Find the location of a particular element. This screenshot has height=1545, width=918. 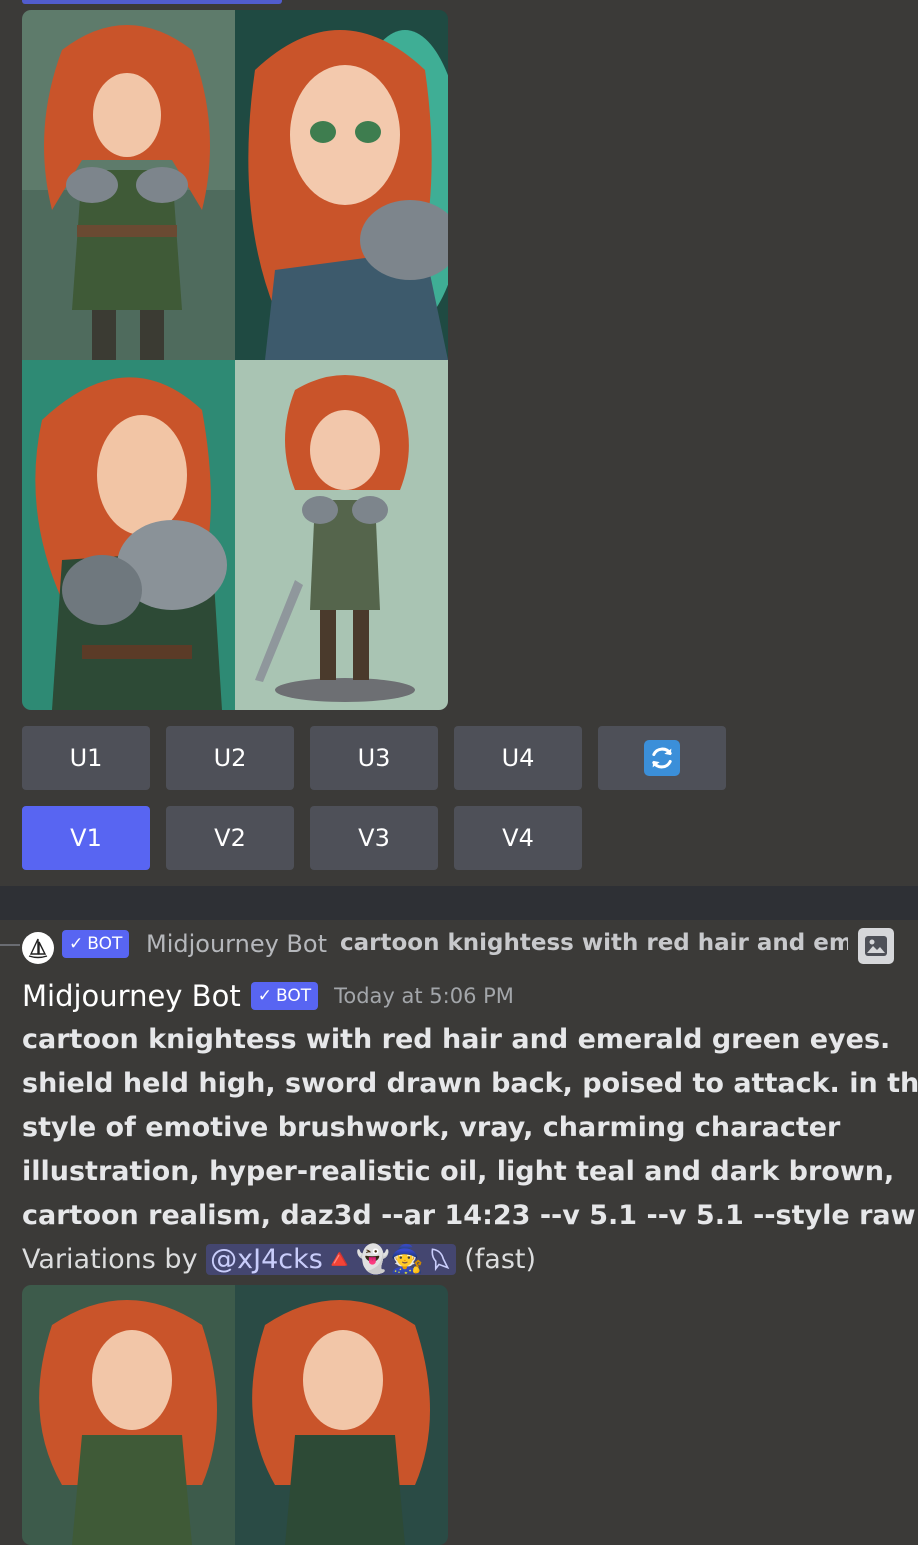

reroll-button is located at coordinates (662, 758).